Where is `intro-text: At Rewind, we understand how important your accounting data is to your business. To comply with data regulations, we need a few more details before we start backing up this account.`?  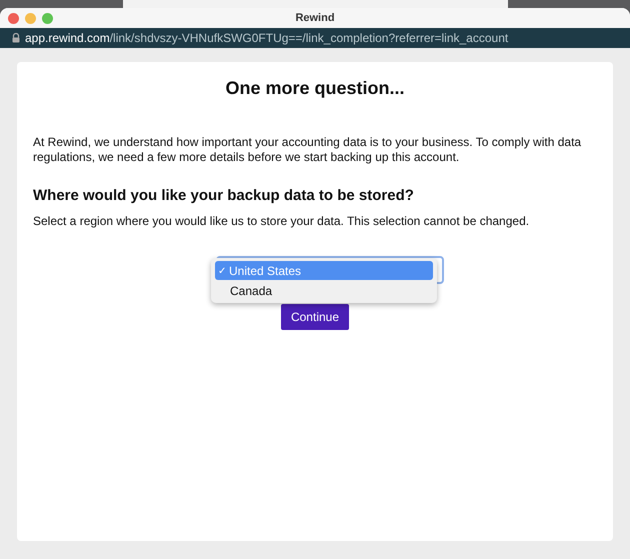 intro-text: At Rewind, we understand how important your accounting data is to your business. To comply with data regulations, we need a few more details before we start backing up this account. is located at coordinates (307, 150).